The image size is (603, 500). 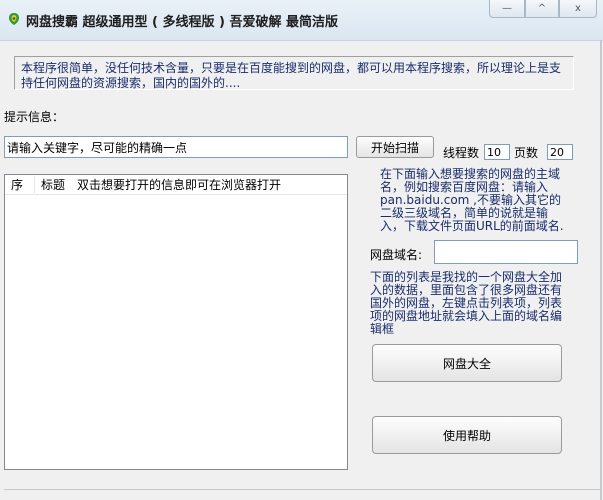 I want to click on maximize-button: ^, so click(x=542, y=9).